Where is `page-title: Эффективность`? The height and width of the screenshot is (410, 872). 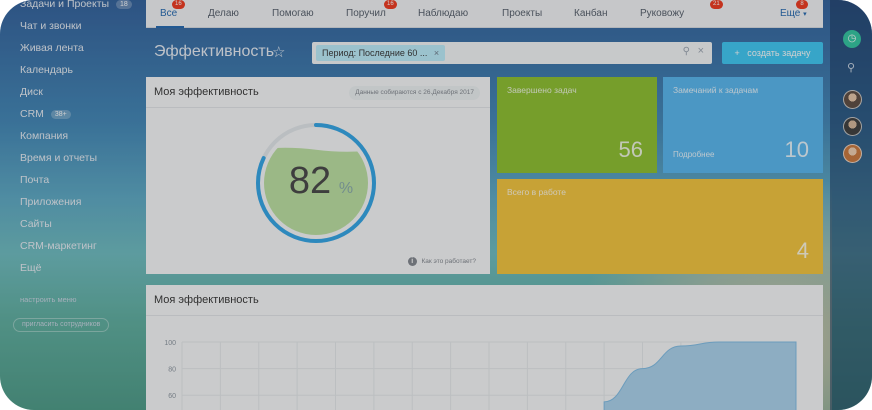 page-title: Эффективность is located at coordinates (214, 51).